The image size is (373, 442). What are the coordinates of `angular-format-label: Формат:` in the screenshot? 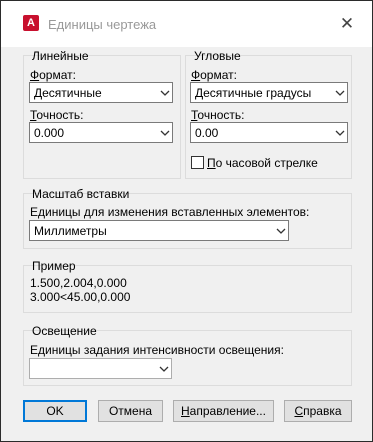 It's located at (214, 75).